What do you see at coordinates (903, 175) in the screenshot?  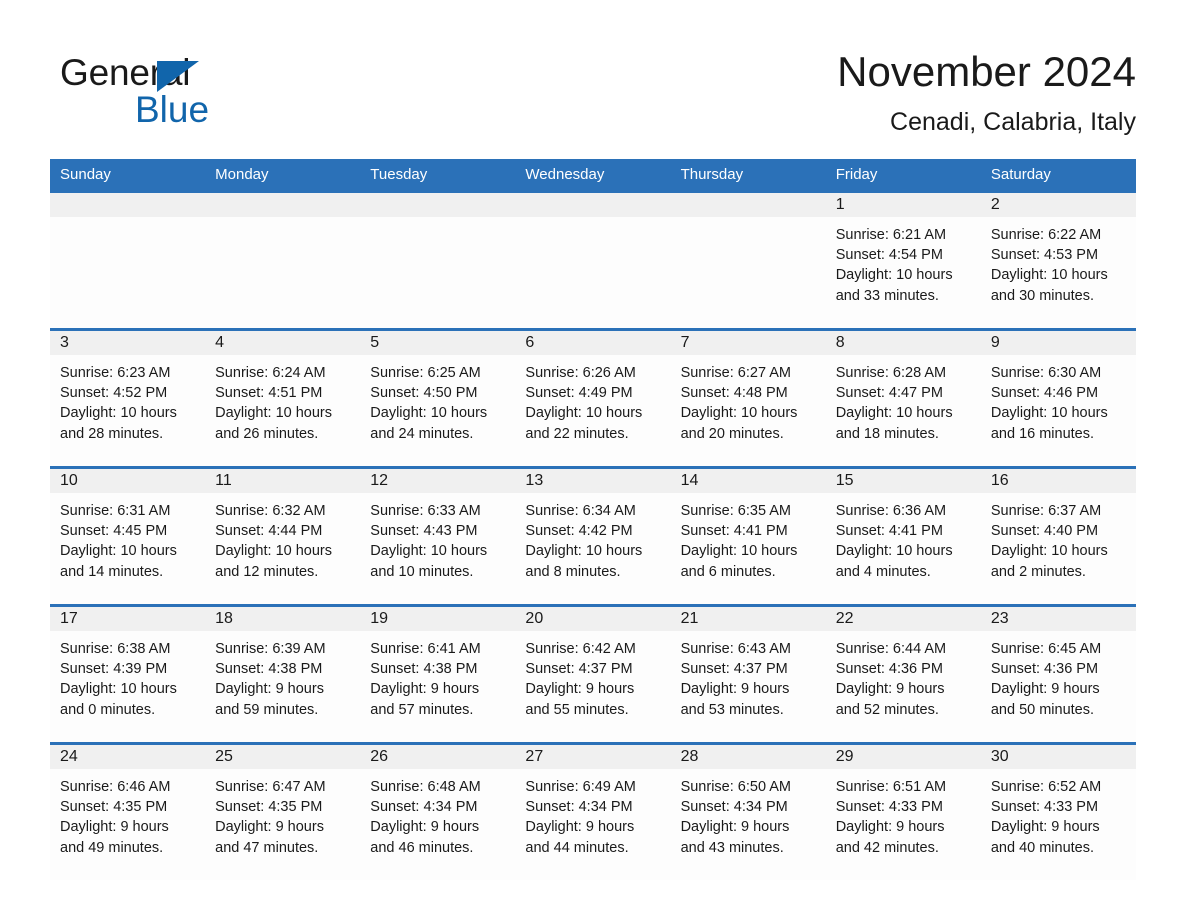 I see `weekday-header-friday: Friday` at bounding box center [903, 175].